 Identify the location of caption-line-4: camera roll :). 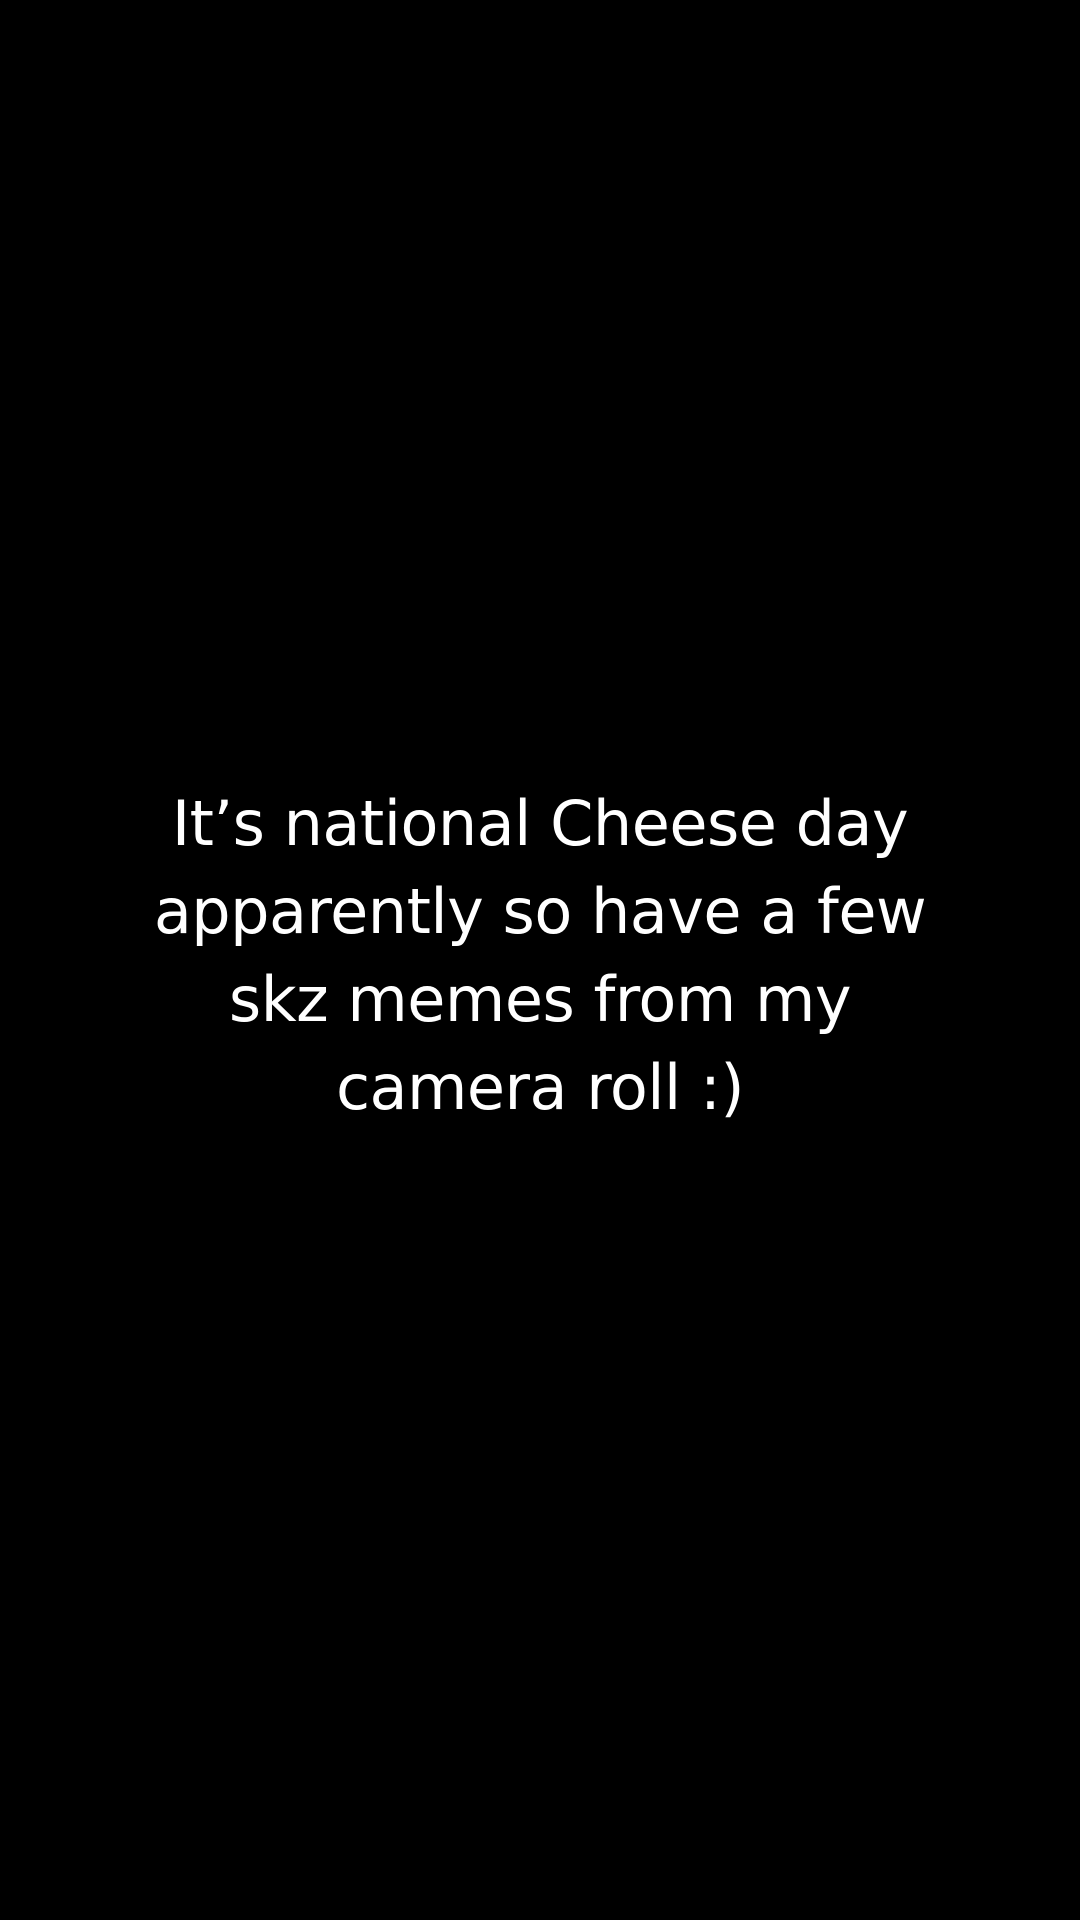
(540, 1087).